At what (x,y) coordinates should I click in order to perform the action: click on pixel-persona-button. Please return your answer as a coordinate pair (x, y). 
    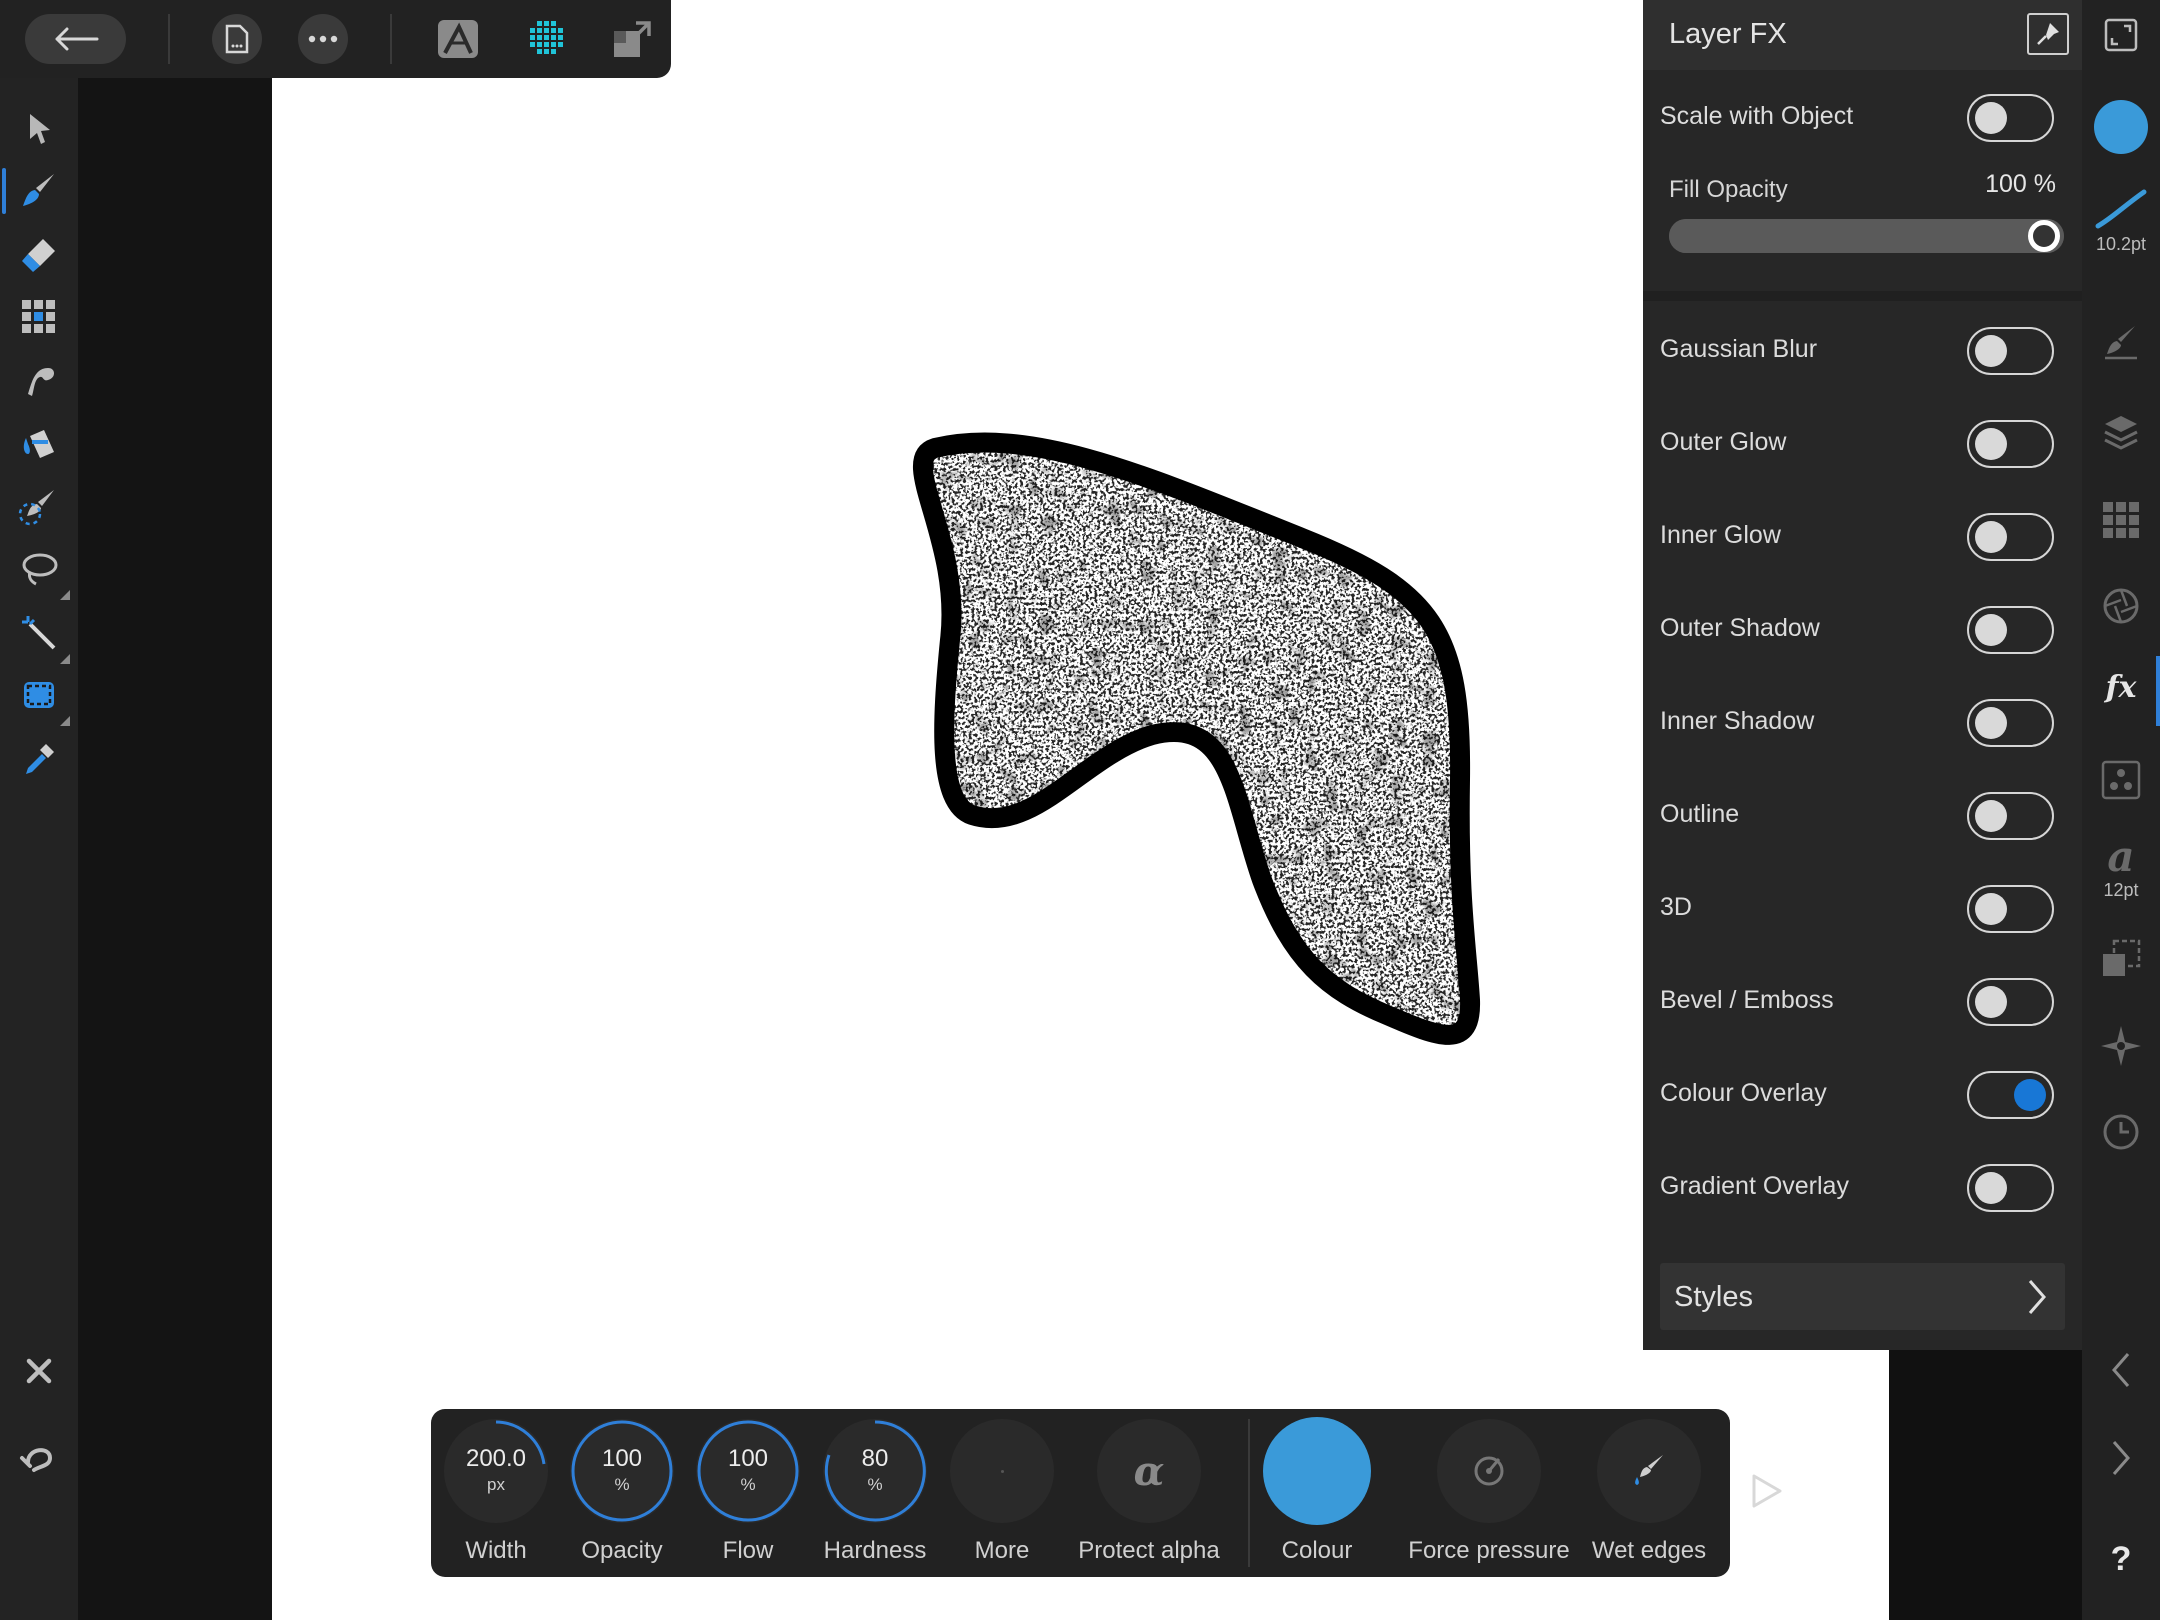
    Looking at the image, I should click on (545, 39).